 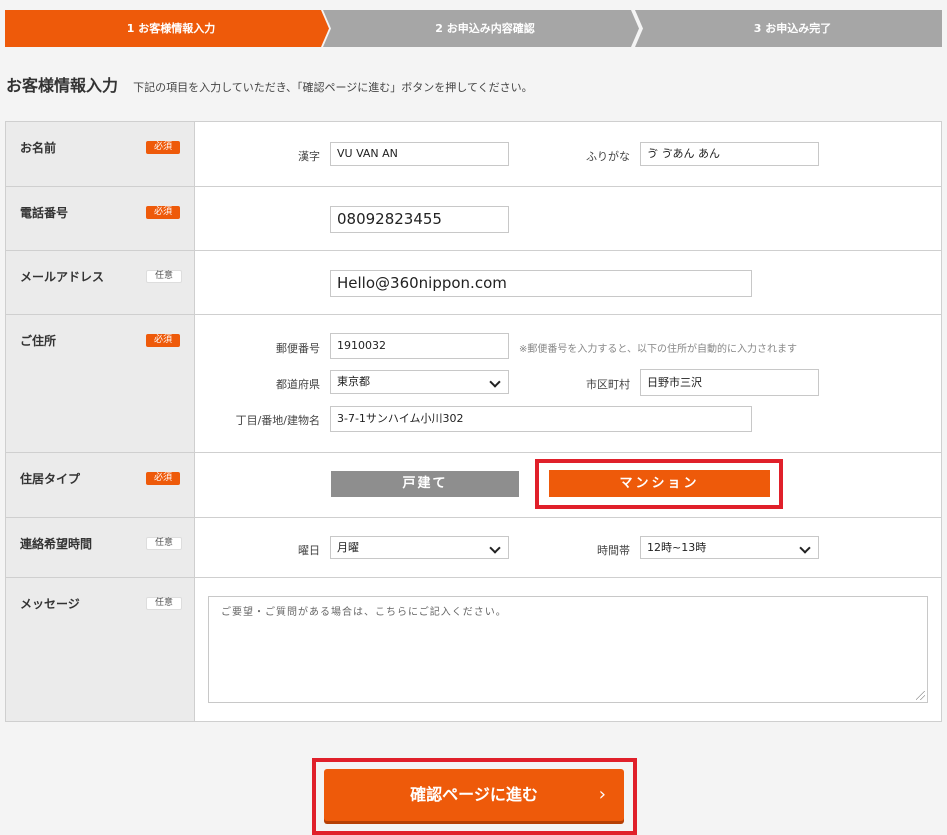 I want to click on message-placeholder: ご要望・ご質問がある場合は、こちらにご記入ください。, so click(x=364, y=612).